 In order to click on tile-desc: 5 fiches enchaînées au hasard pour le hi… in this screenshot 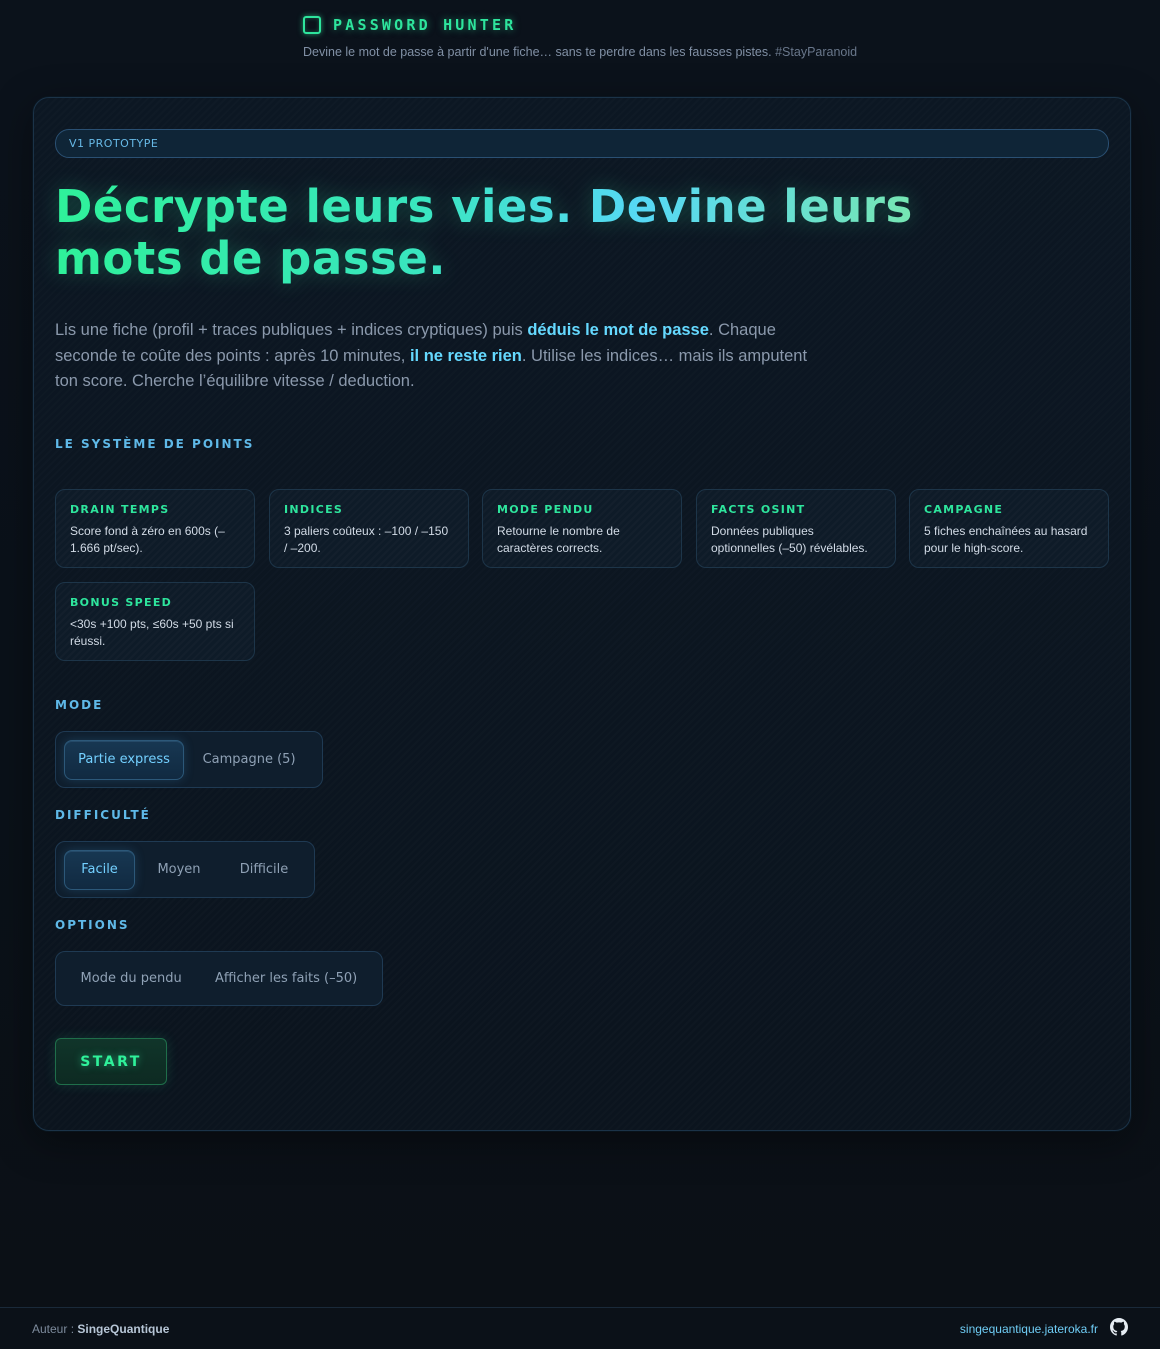, I will do `click(1006, 539)`.